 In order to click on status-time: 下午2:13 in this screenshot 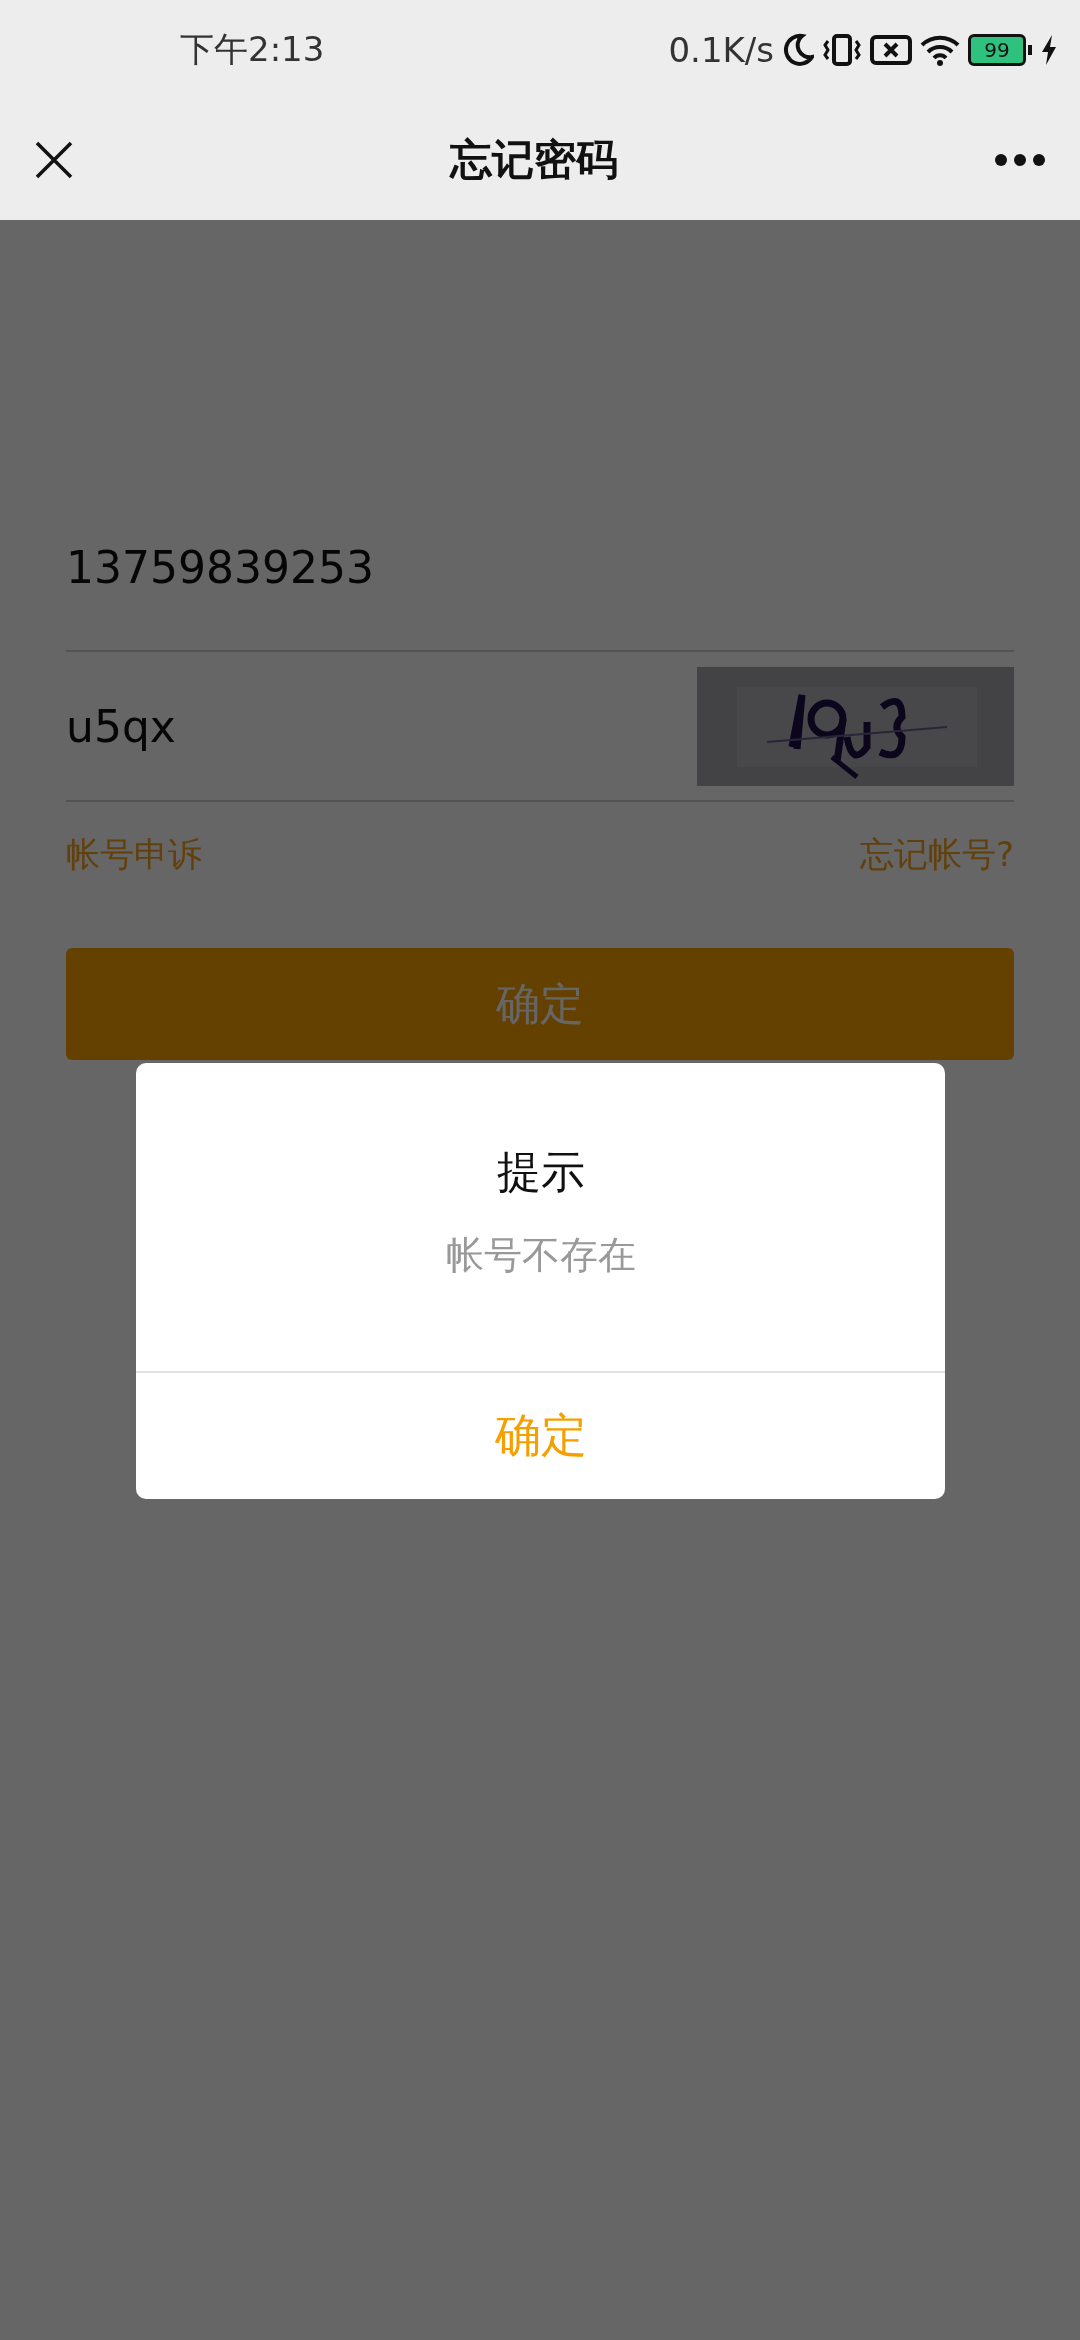, I will do `click(252, 49)`.